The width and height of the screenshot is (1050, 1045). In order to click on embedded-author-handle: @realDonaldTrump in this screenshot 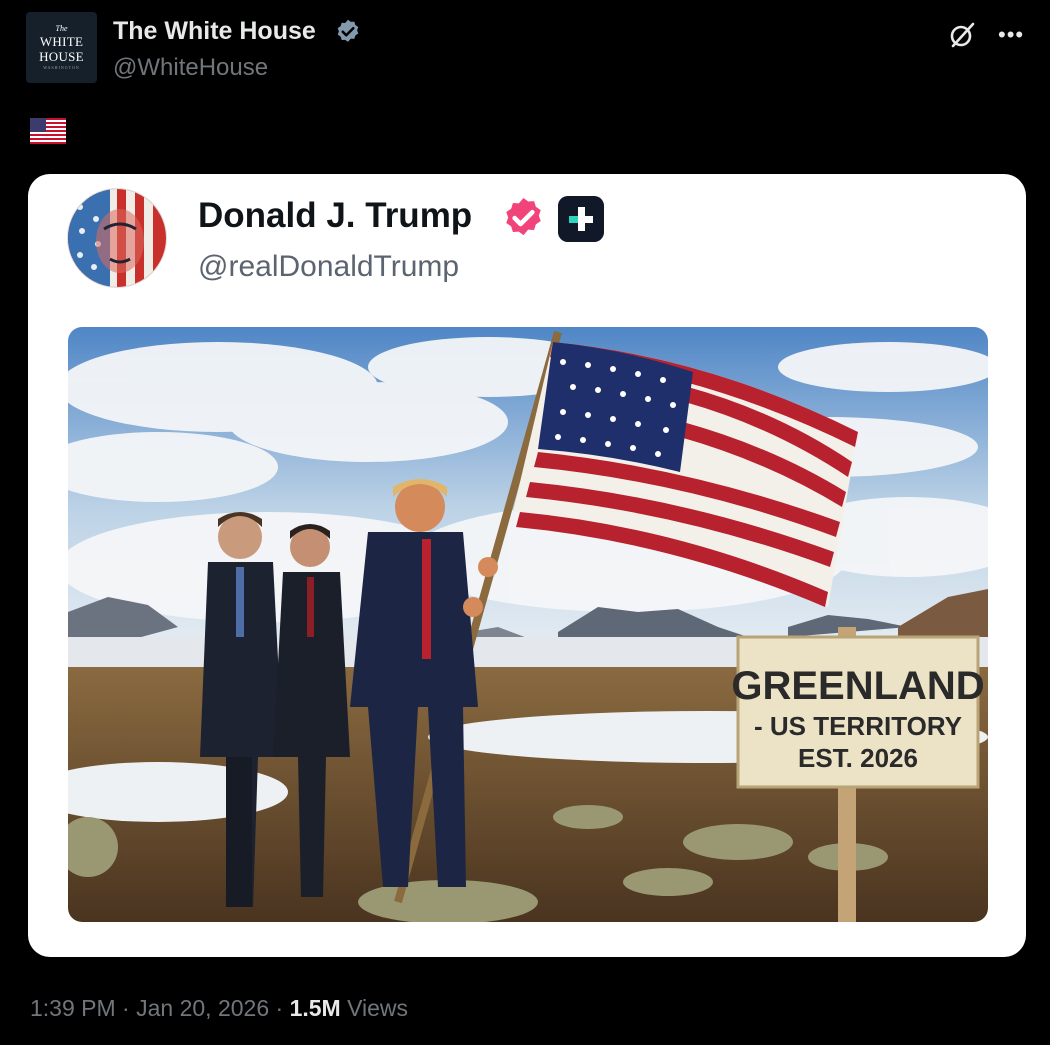, I will do `click(328, 267)`.